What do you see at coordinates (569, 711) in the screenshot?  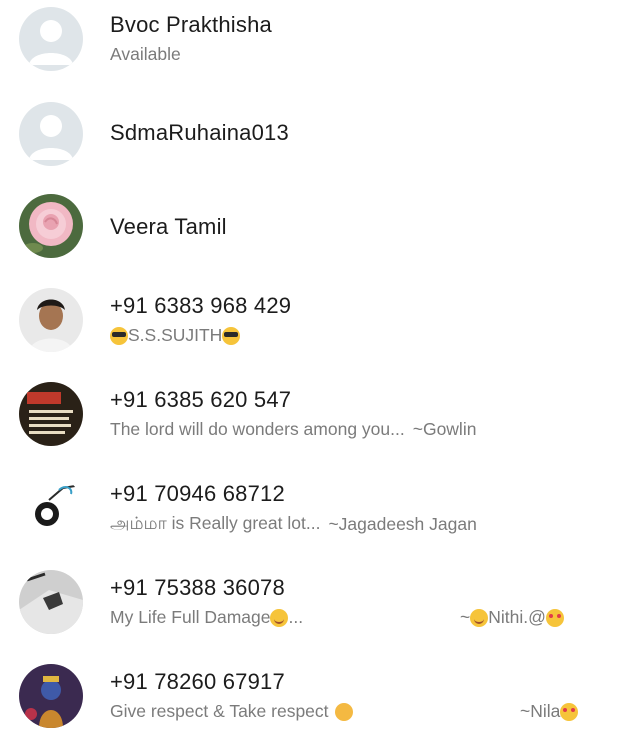 I see `heart-eyes-emoji-icon` at bounding box center [569, 711].